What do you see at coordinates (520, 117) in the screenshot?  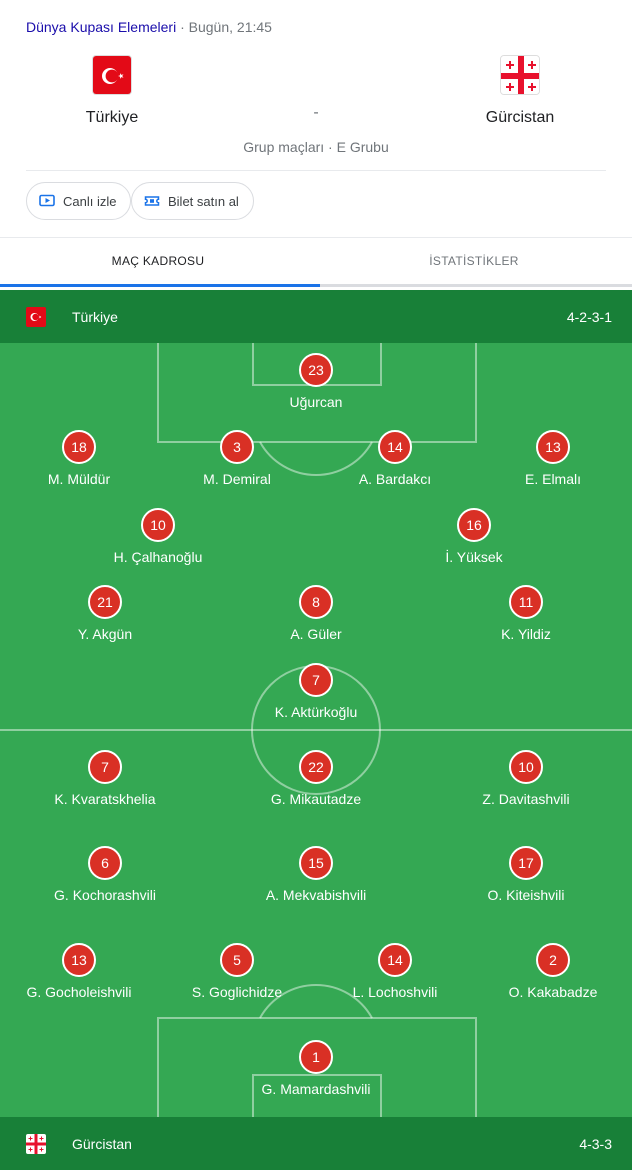 I see `away-team-name: Gürcistan` at bounding box center [520, 117].